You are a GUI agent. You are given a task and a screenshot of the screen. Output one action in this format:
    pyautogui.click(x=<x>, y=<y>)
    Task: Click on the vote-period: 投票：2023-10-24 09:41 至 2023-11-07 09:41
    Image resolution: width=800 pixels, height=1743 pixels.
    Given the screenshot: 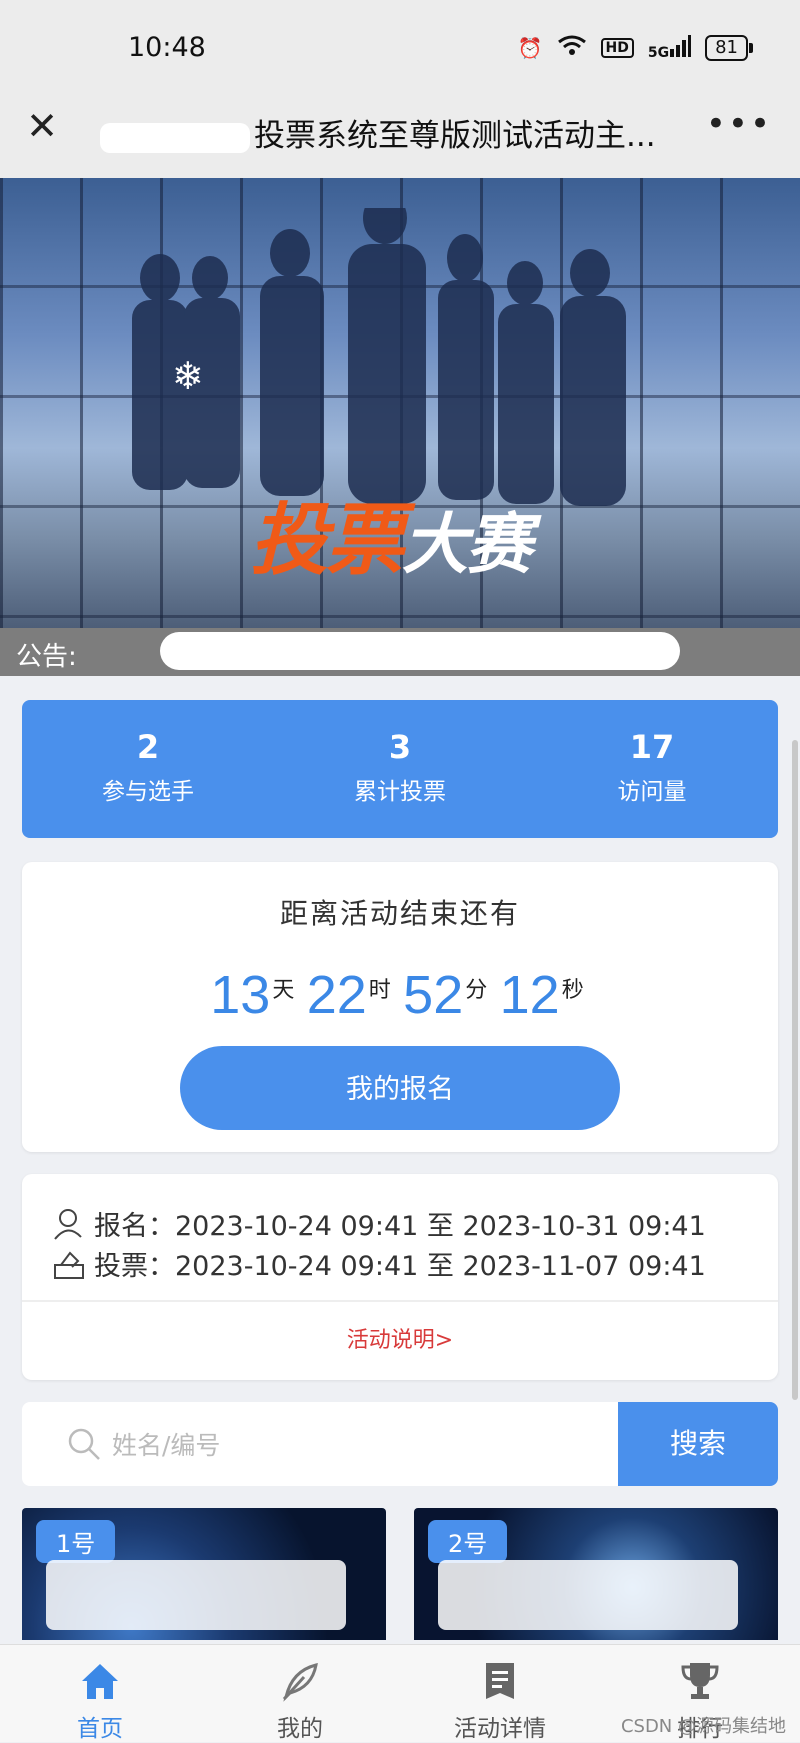 What is the action you would take?
    pyautogui.click(x=379, y=1263)
    